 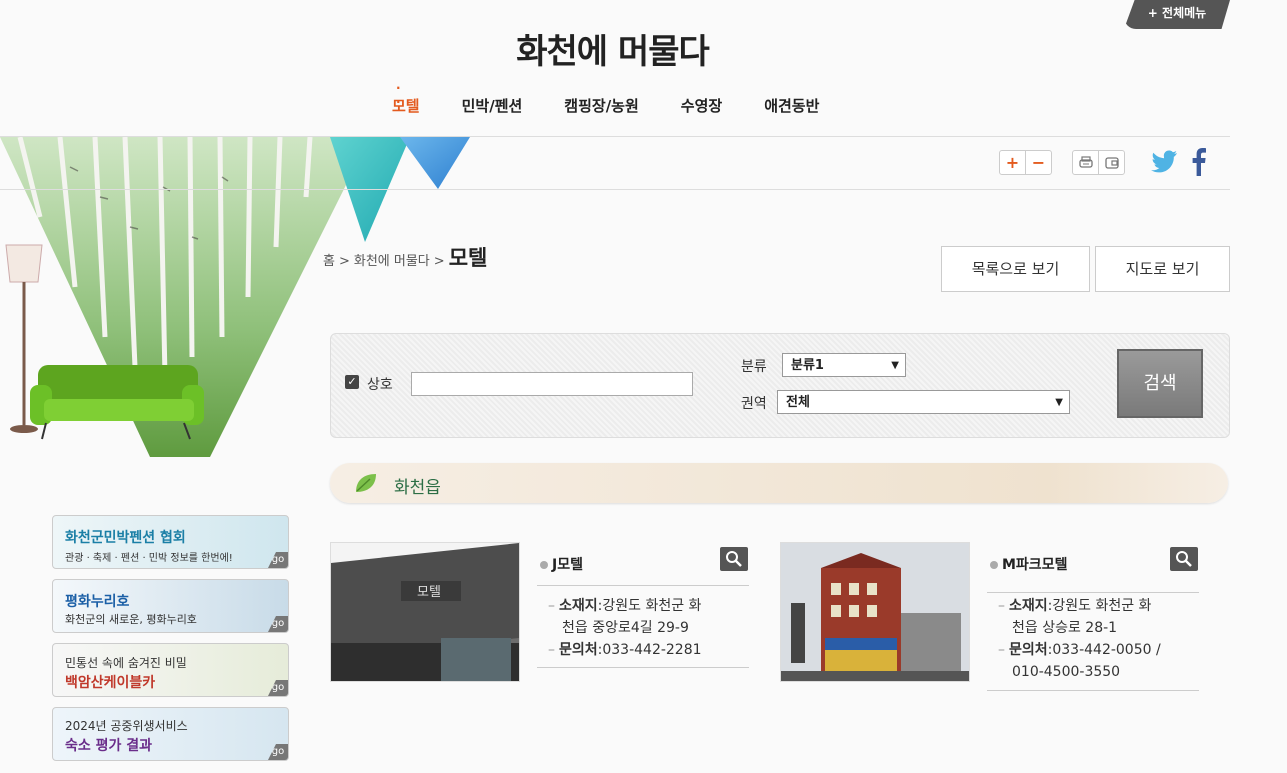 I want to click on search-button: 검색, so click(x=1160, y=383).